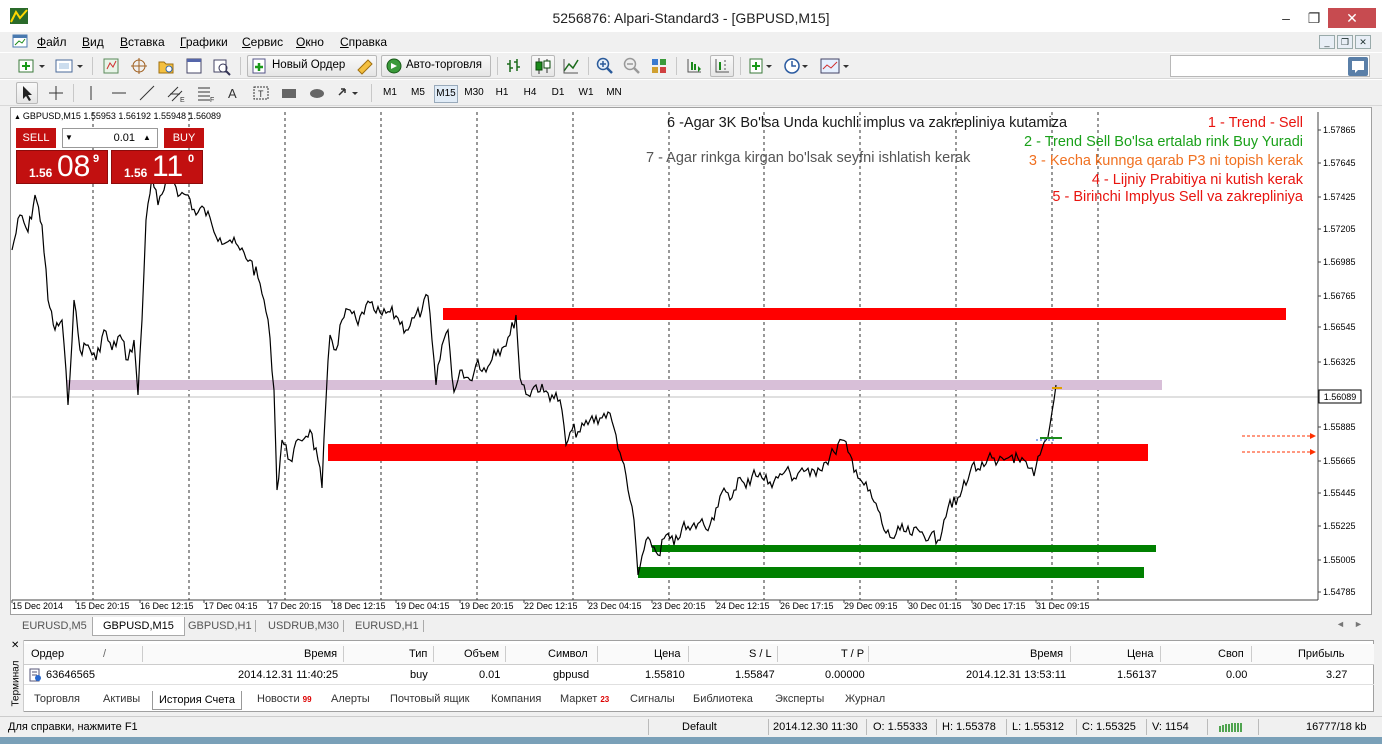 The image size is (1382, 744). I want to click on status-low: L: 1.55312, so click(1038, 727).